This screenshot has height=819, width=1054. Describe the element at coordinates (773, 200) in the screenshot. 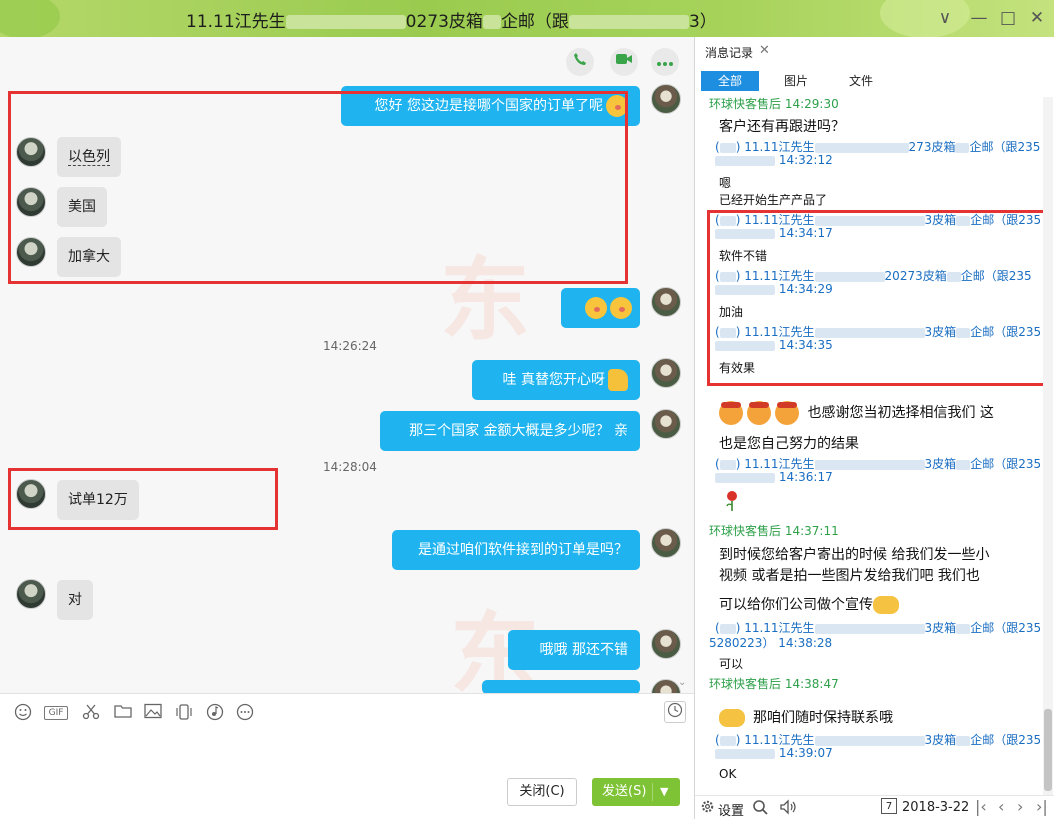

I see `history-message: 已经开始生产产品了` at that location.